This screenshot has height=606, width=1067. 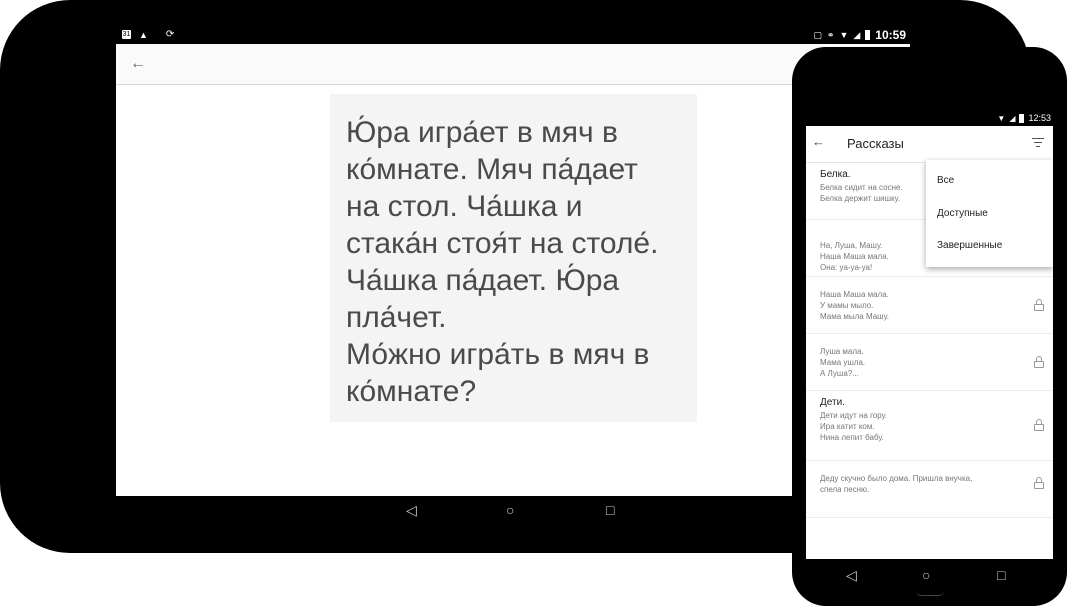 I want to click on item-line: Луша мала., so click(x=842, y=351).